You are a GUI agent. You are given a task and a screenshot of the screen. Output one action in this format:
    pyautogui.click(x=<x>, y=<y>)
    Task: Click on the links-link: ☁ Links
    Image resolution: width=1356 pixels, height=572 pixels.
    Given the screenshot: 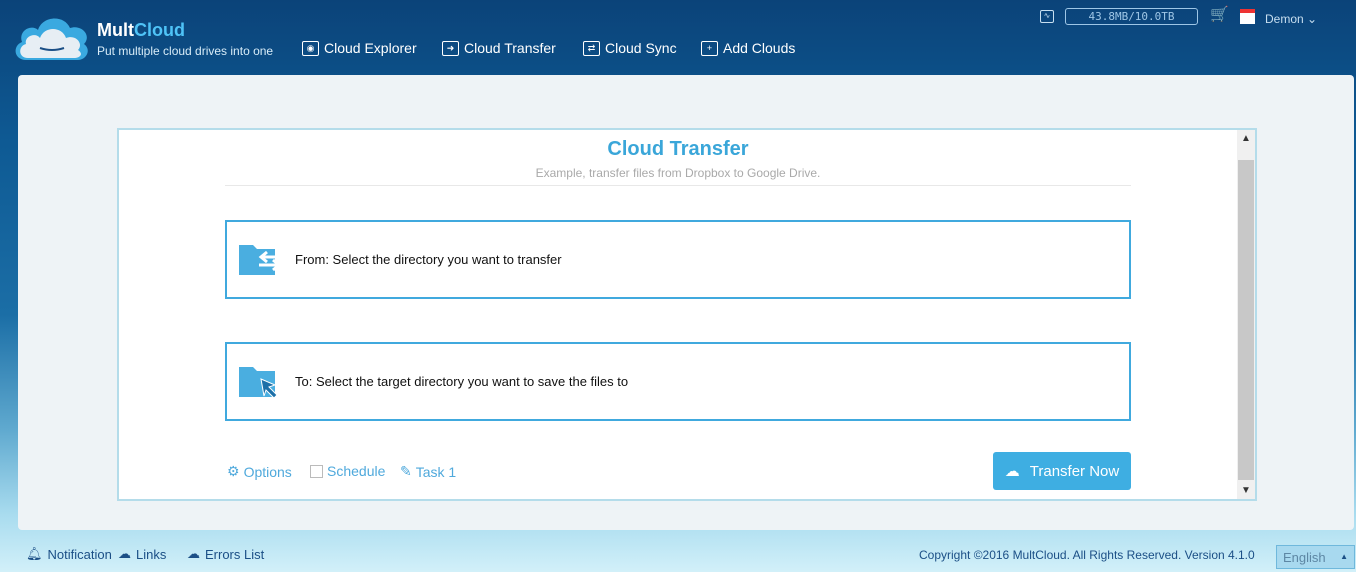 What is the action you would take?
    pyautogui.click(x=142, y=554)
    